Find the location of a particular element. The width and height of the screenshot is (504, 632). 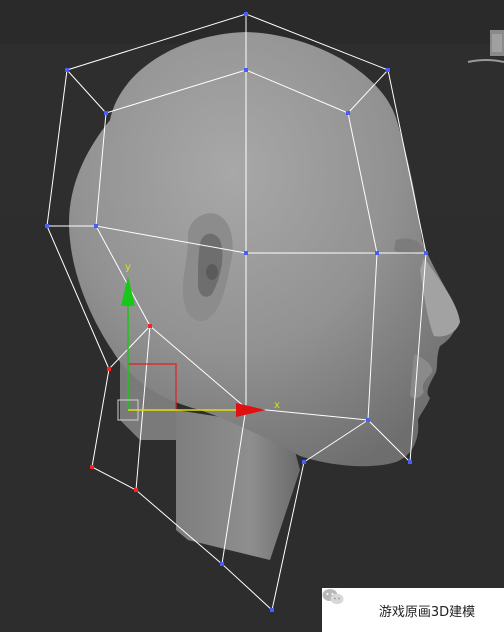

wechat-icon is located at coordinates (347, 604).